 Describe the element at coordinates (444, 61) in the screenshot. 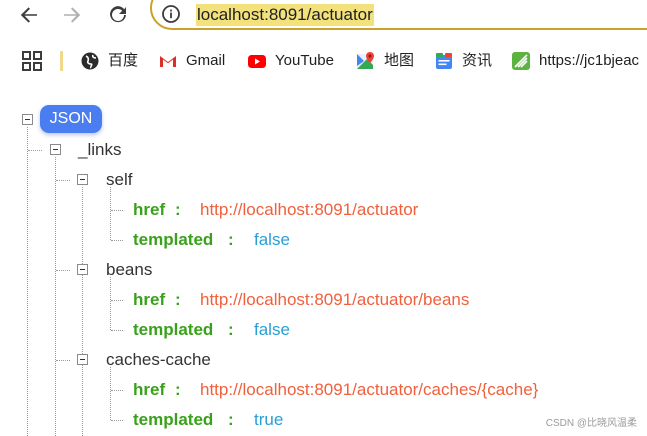

I see `news-icon` at that location.